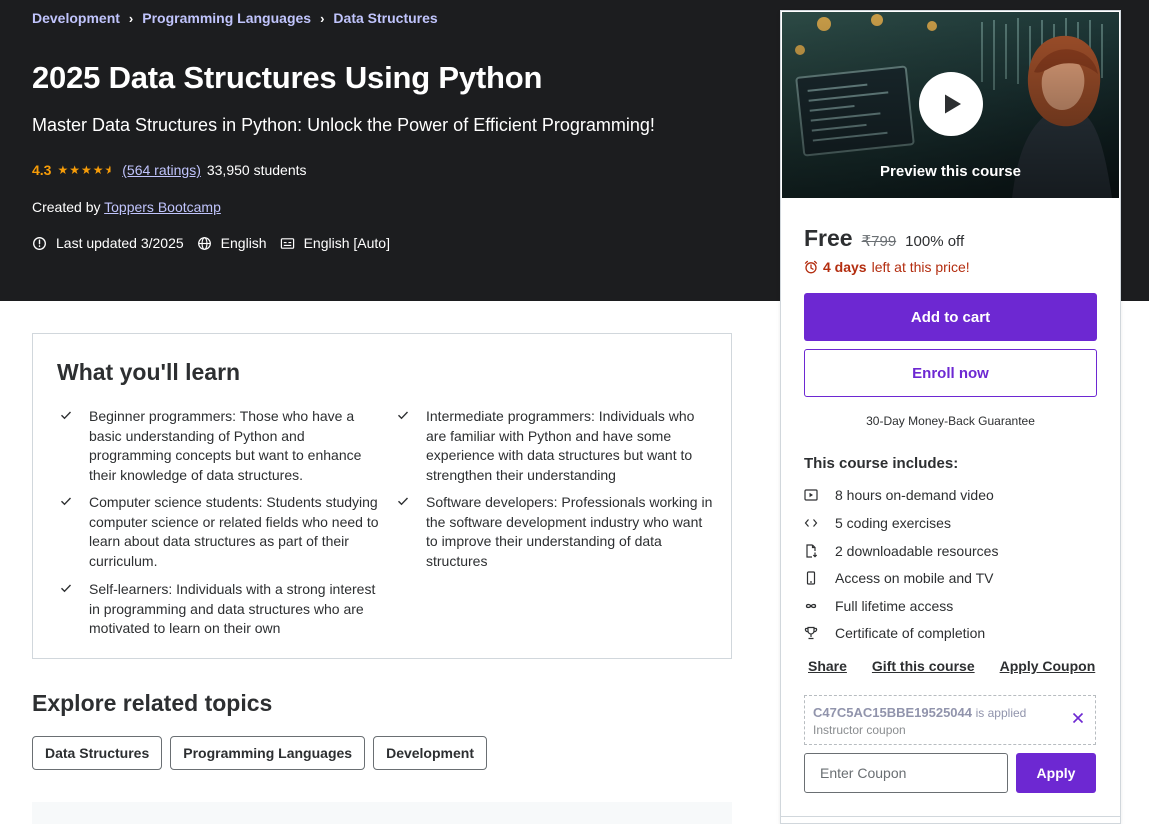 This screenshot has height=824, width=1149. I want to click on coupon-applied-text: is applied, so click(1001, 713).